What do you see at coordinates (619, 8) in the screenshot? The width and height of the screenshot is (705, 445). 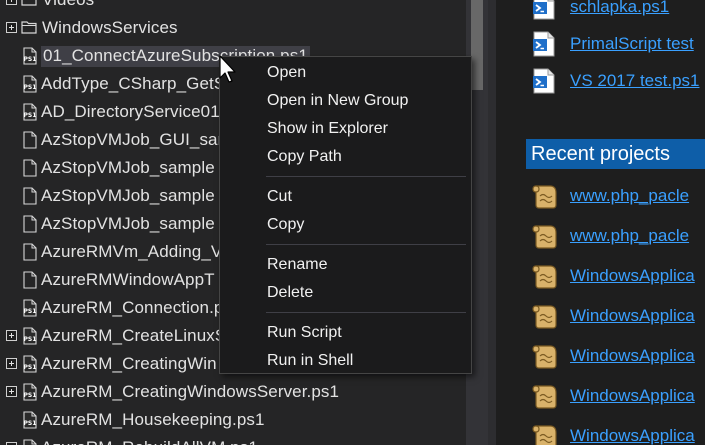 I see `recent-file-link: schlapka.ps1` at bounding box center [619, 8].